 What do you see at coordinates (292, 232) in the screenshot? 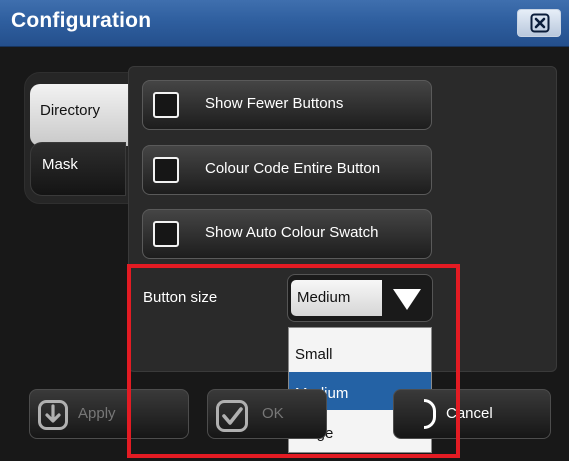
I see `option-label: Show Auto Colour Swatch` at bounding box center [292, 232].